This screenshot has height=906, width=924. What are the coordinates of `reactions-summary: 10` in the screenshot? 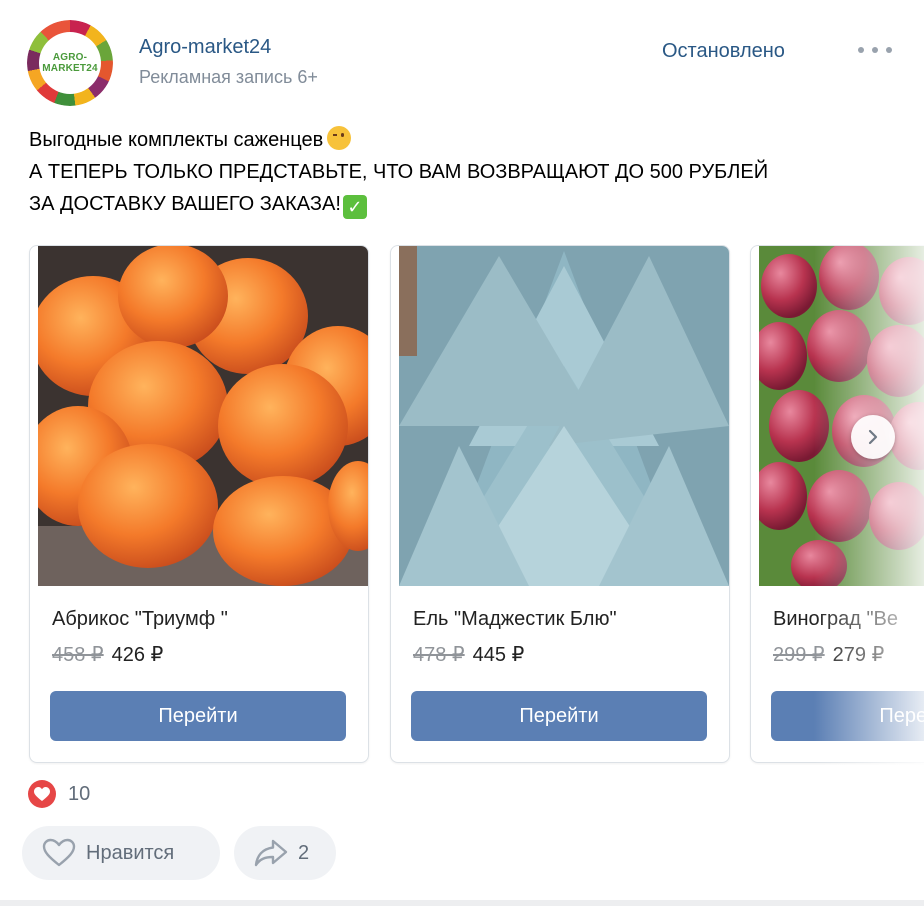 It's located at (59, 794).